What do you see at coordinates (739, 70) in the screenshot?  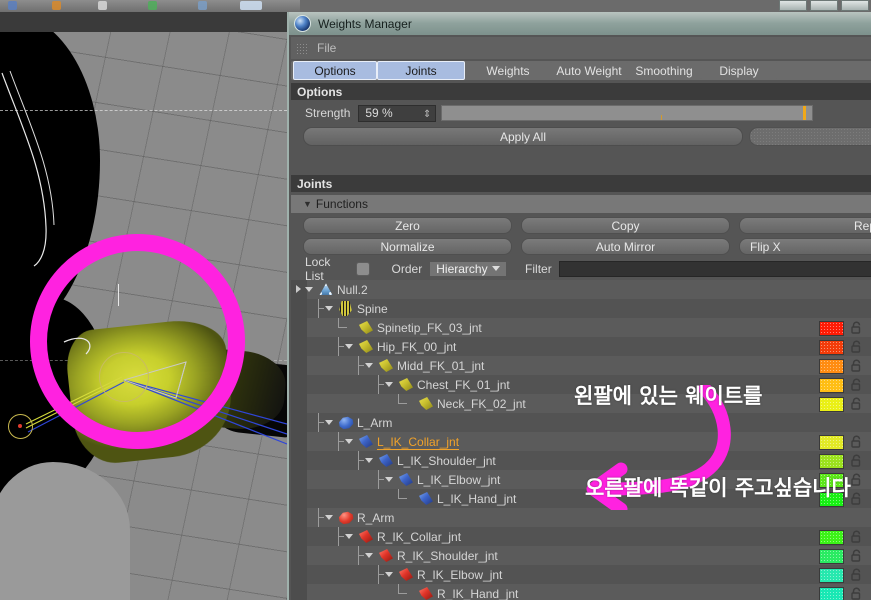 I see `tab-display: Display` at bounding box center [739, 70].